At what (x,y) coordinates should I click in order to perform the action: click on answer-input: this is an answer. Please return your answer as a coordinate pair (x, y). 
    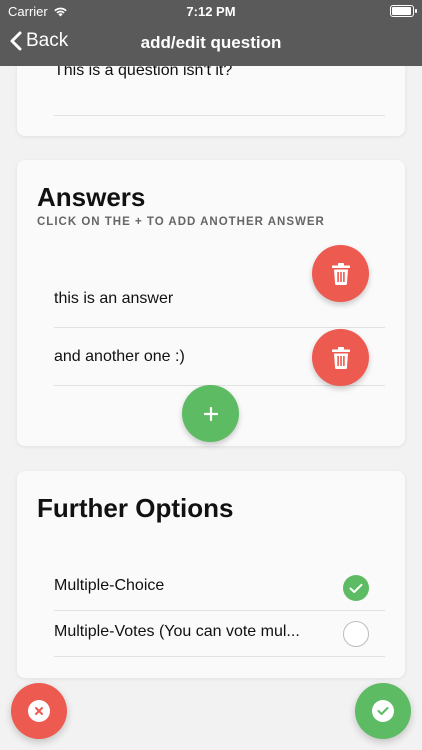
    Looking at the image, I should click on (113, 299).